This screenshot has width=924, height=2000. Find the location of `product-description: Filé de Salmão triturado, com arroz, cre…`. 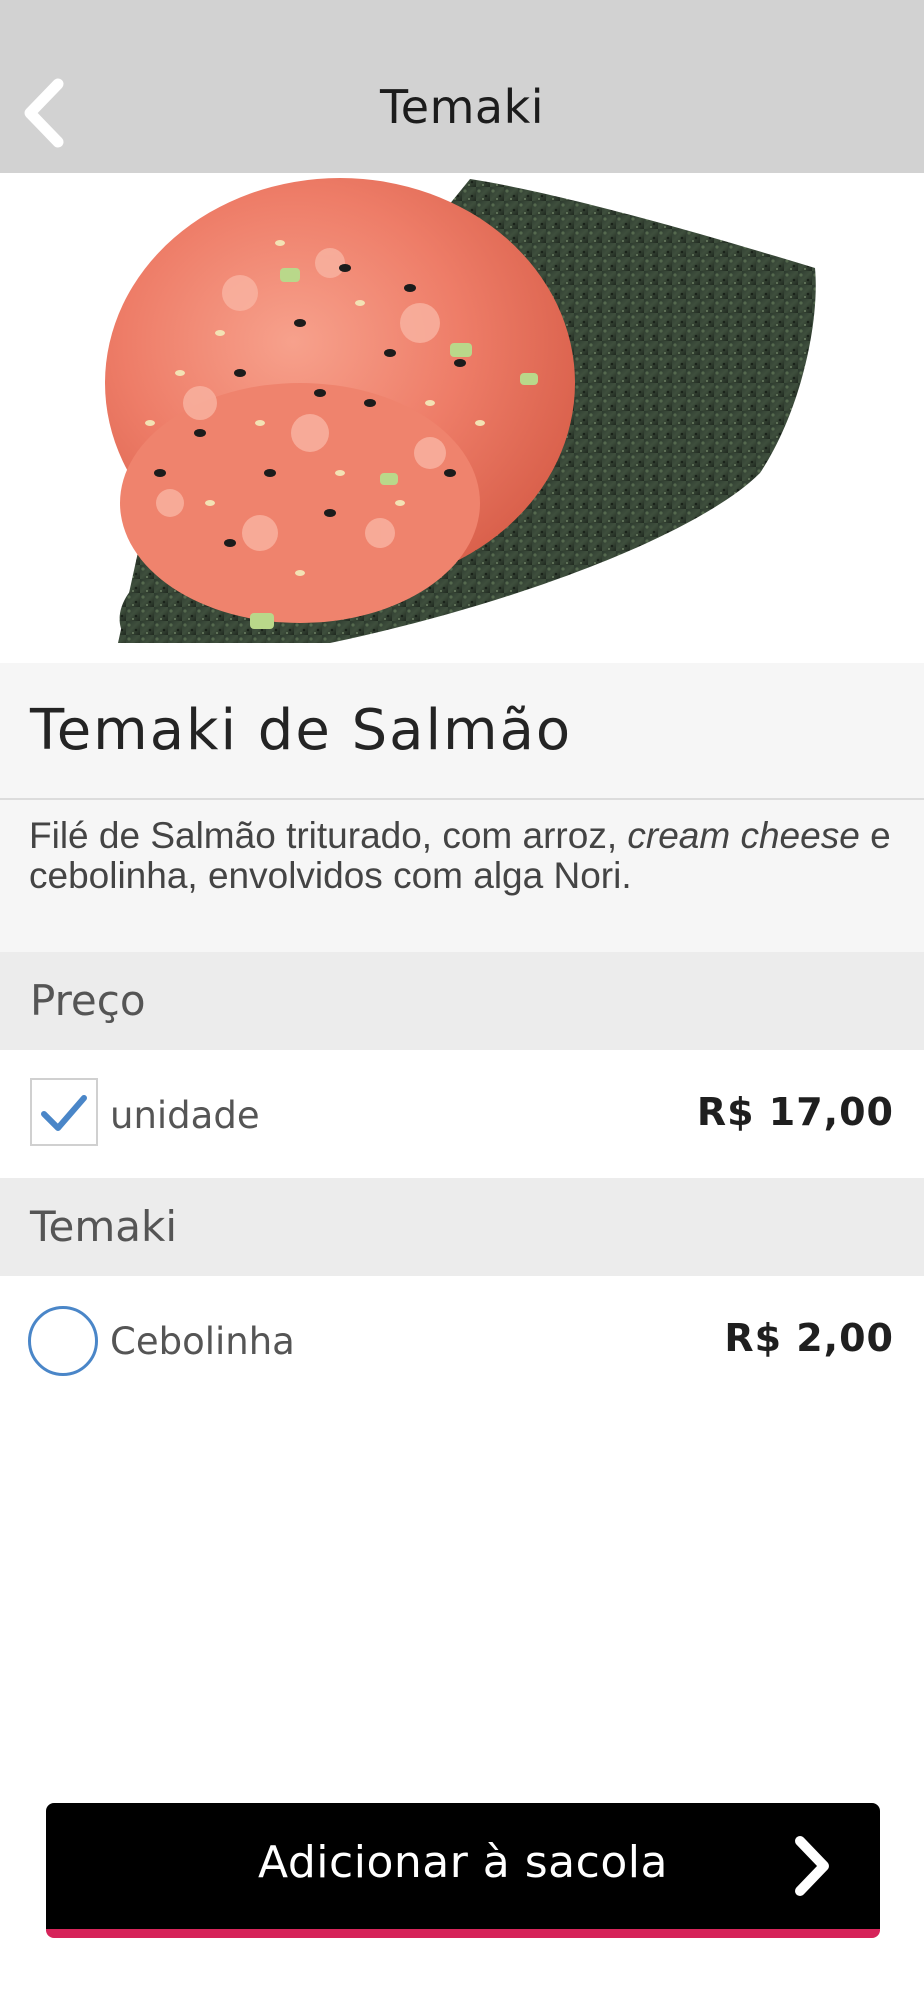

product-description: Filé de Salmão triturado, com arroz, cre… is located at coordinates (464, 856).